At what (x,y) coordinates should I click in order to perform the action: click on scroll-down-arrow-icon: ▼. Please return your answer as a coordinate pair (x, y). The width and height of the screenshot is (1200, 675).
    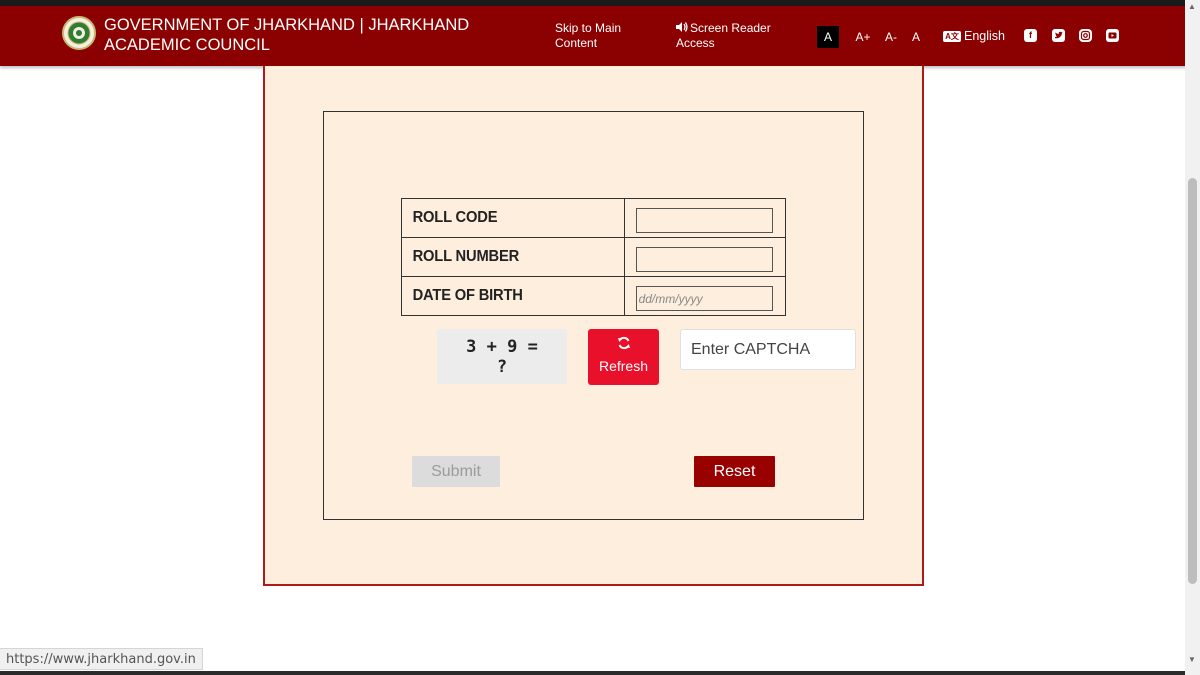
    Looking at the image, I should click on (1192, 659).